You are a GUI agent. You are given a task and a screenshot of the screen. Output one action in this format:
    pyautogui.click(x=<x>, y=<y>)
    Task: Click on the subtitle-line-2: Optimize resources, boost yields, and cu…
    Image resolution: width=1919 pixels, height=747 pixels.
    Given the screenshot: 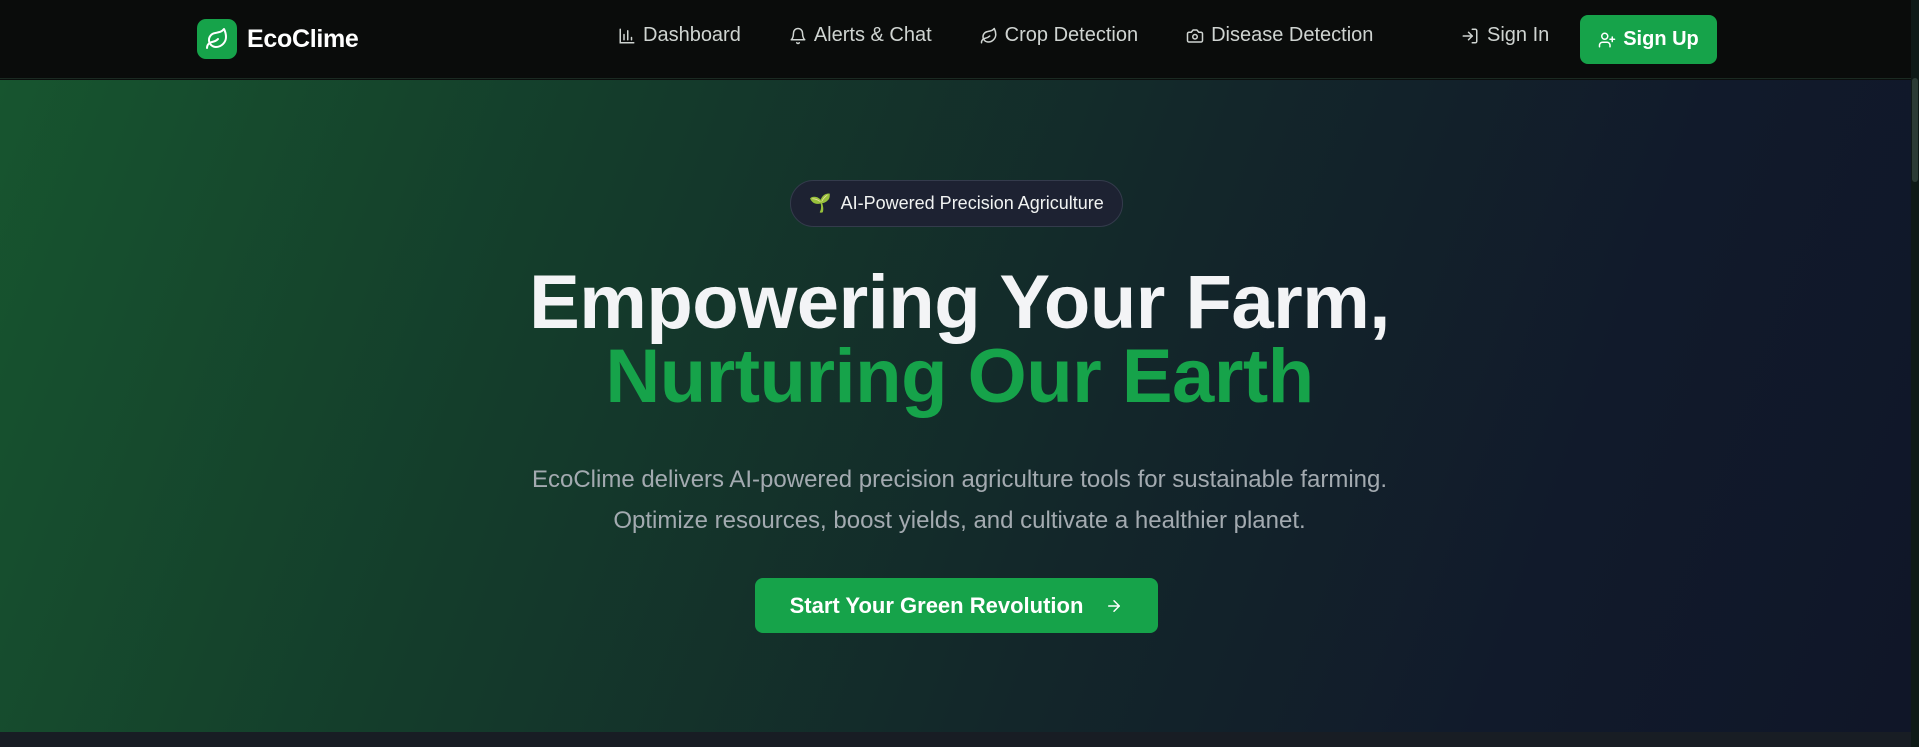 What is the action you would take?
    pyautogui.click(x=959, y=520)
    